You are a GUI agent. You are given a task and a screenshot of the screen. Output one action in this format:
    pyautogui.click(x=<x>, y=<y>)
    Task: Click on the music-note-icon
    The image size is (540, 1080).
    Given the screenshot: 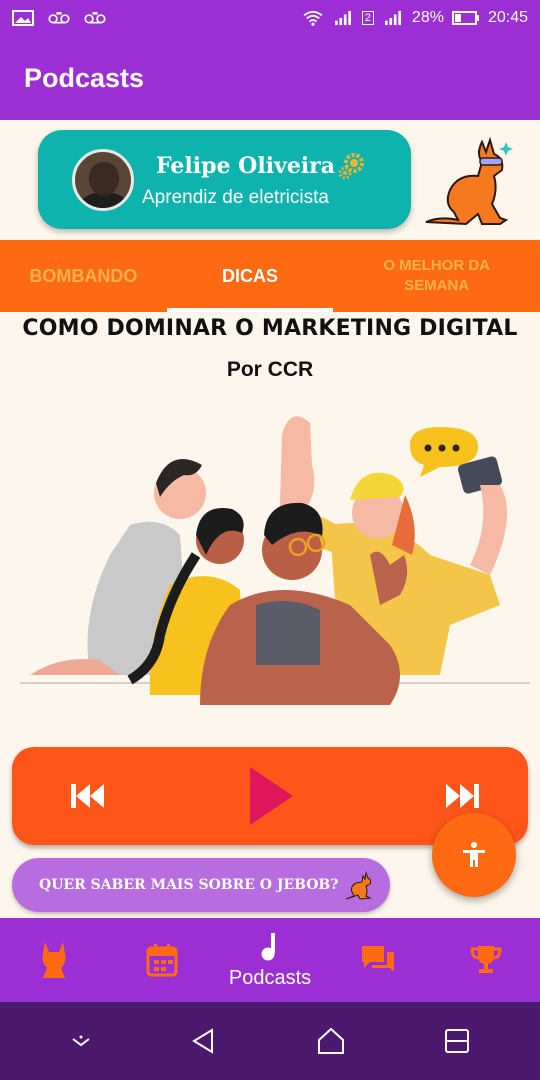 What is the action you would take?
    pyautogui.click(x=268, y=946)
    